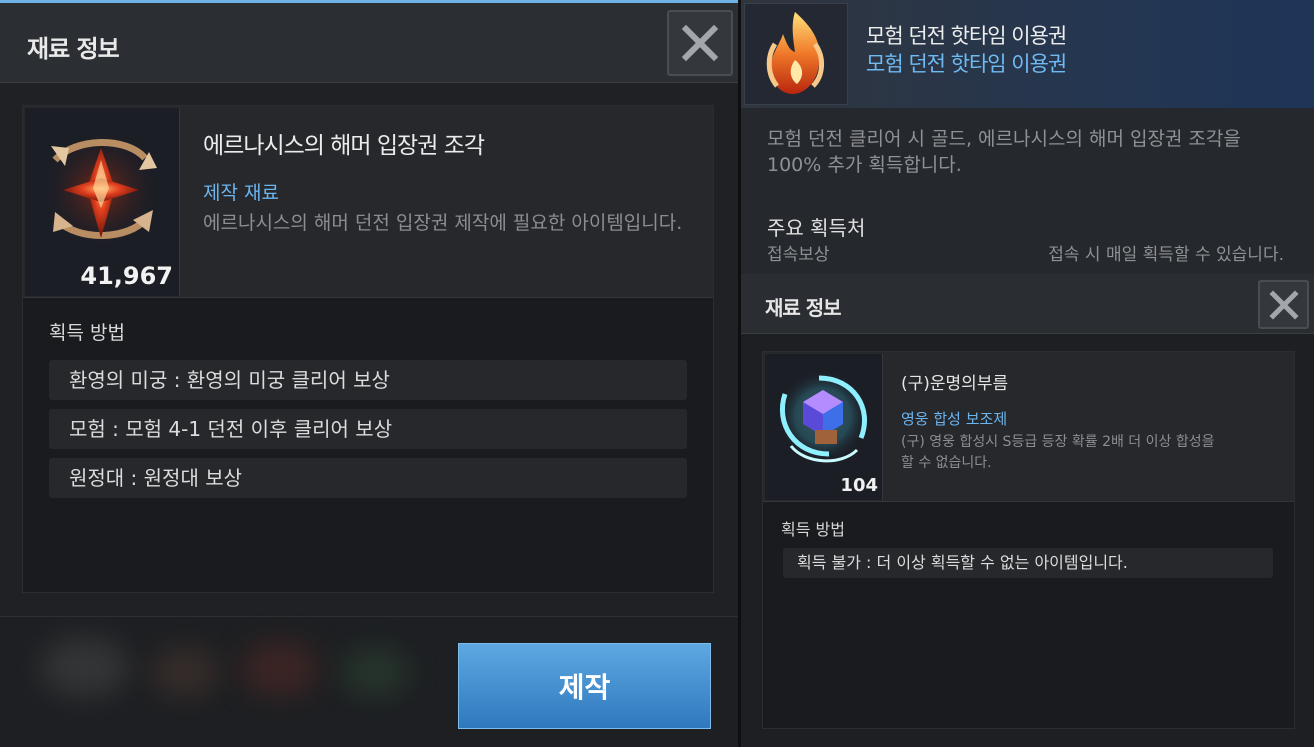 The image size is (1314, 747). Describe the element at coordinates (954, 419) in the screenshot. I see `sub-item-category: 영웅 합성 보조제` at that location.